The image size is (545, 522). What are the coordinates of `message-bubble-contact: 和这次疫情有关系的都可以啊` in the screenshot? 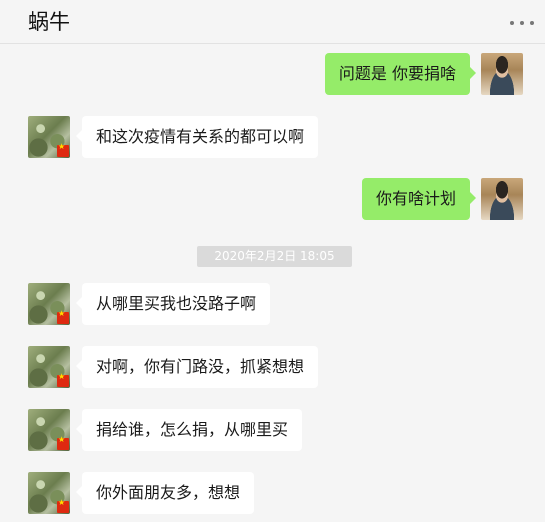 It's located at (197, 137).